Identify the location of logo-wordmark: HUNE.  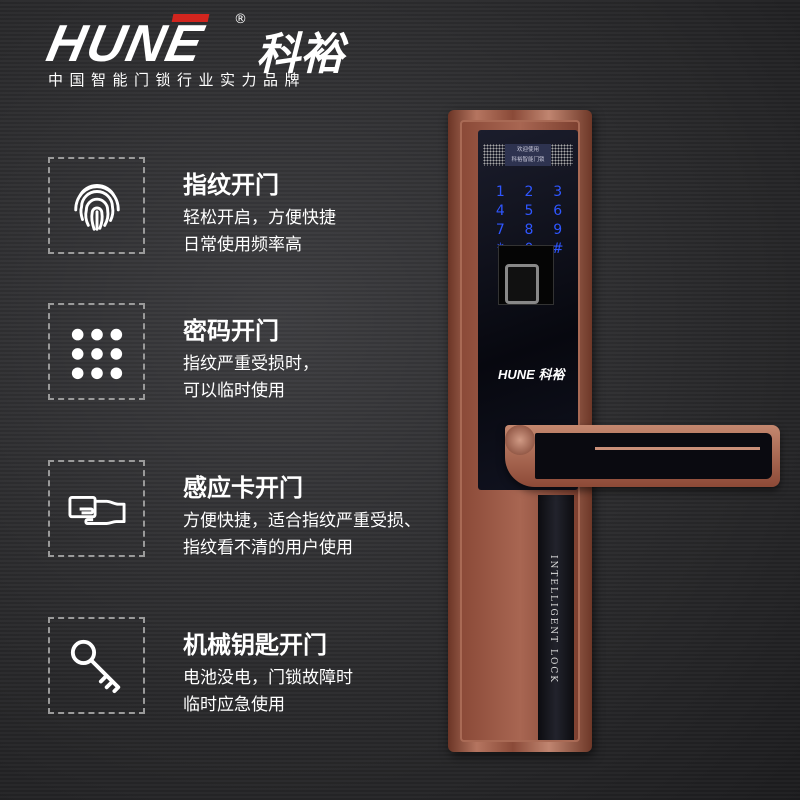
(125, 43).